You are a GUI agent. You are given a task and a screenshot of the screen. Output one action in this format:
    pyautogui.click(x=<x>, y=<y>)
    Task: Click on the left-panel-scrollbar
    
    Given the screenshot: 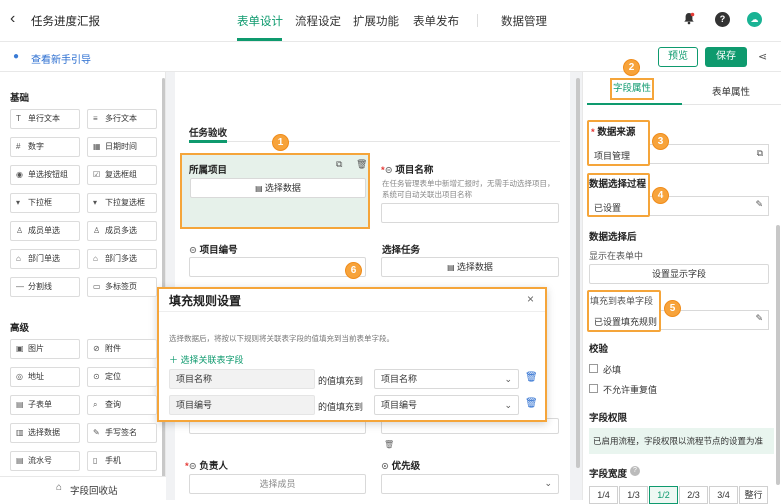 What is the action you would take?
    pyautogui.click(x=163, y=283)
    